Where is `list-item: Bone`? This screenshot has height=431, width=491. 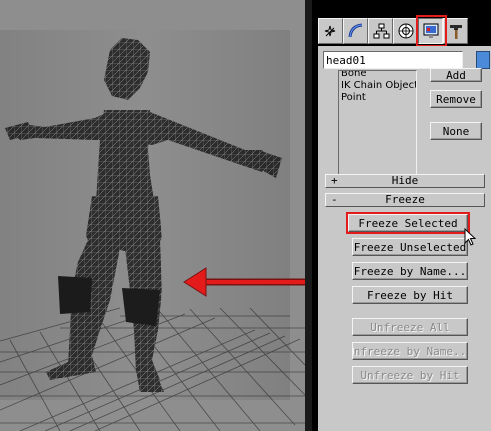
list-item: Bone is located at coordinates (377, 75).